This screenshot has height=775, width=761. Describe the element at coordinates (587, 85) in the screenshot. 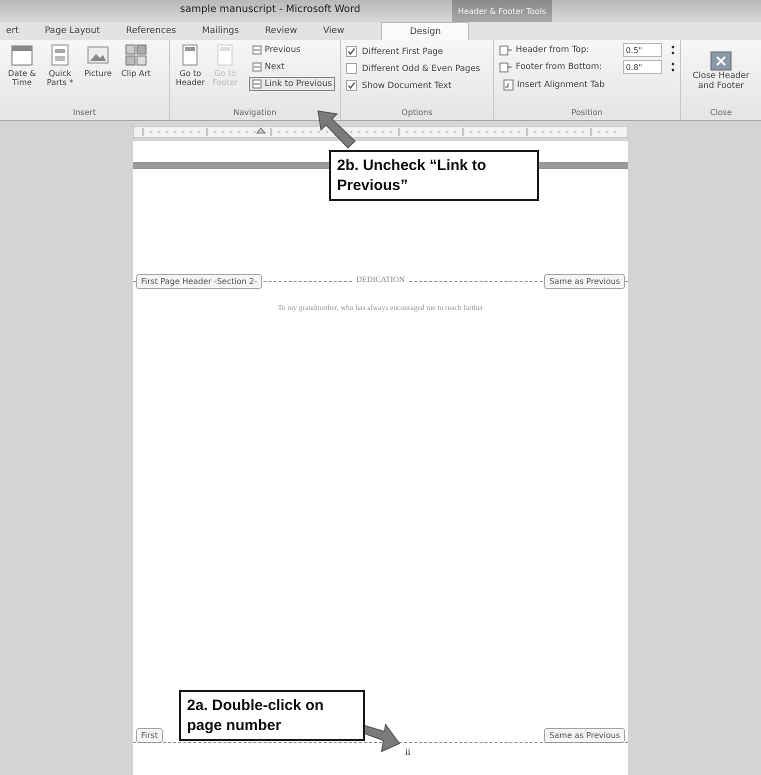

I see `ribbon-button: Insert Alignment Tab` at that location.